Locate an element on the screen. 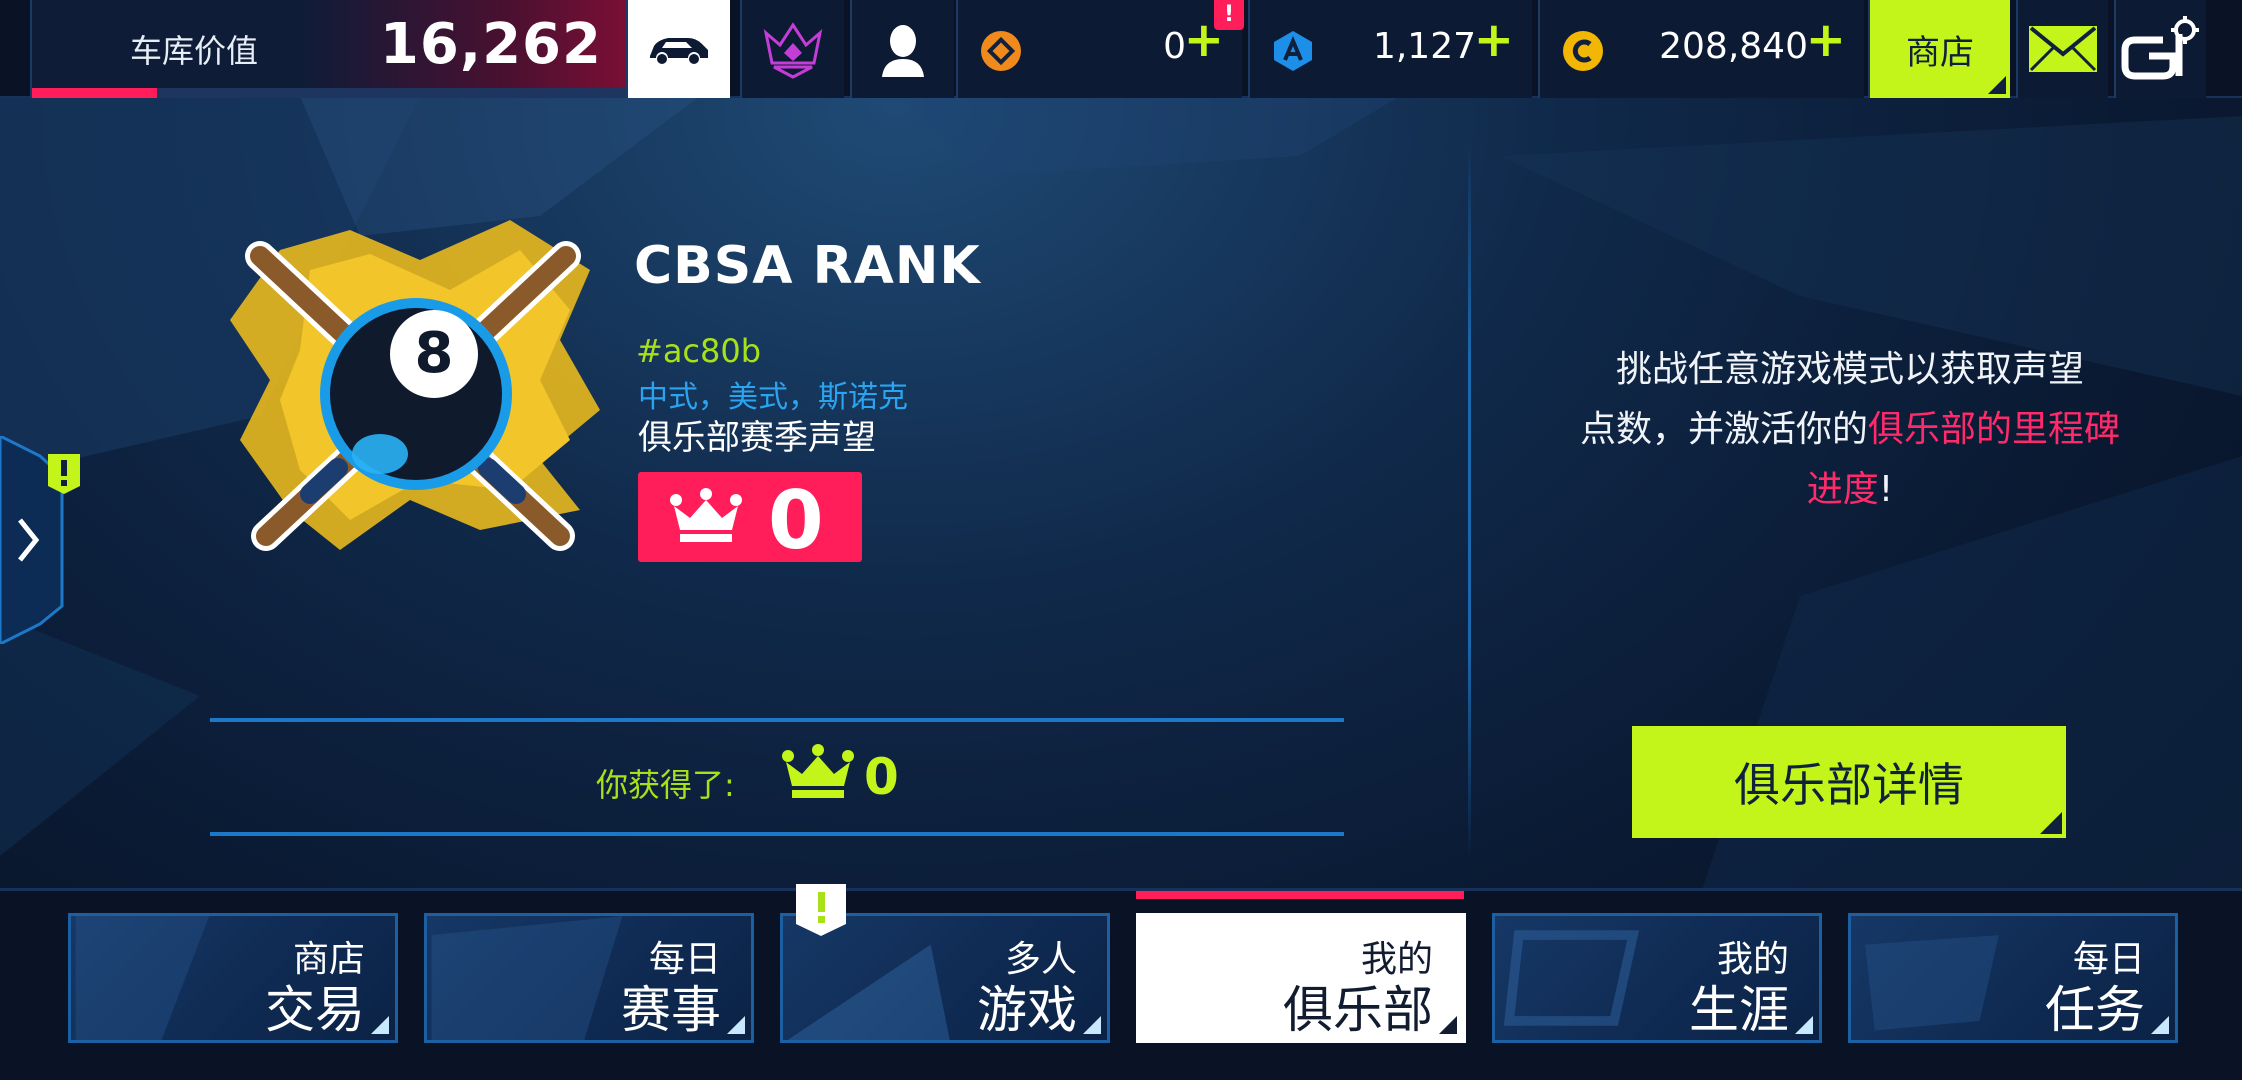 The height and width of the screenshot is (1080, 2242). crown-emblem-icon is located at coordinates (793, 50).